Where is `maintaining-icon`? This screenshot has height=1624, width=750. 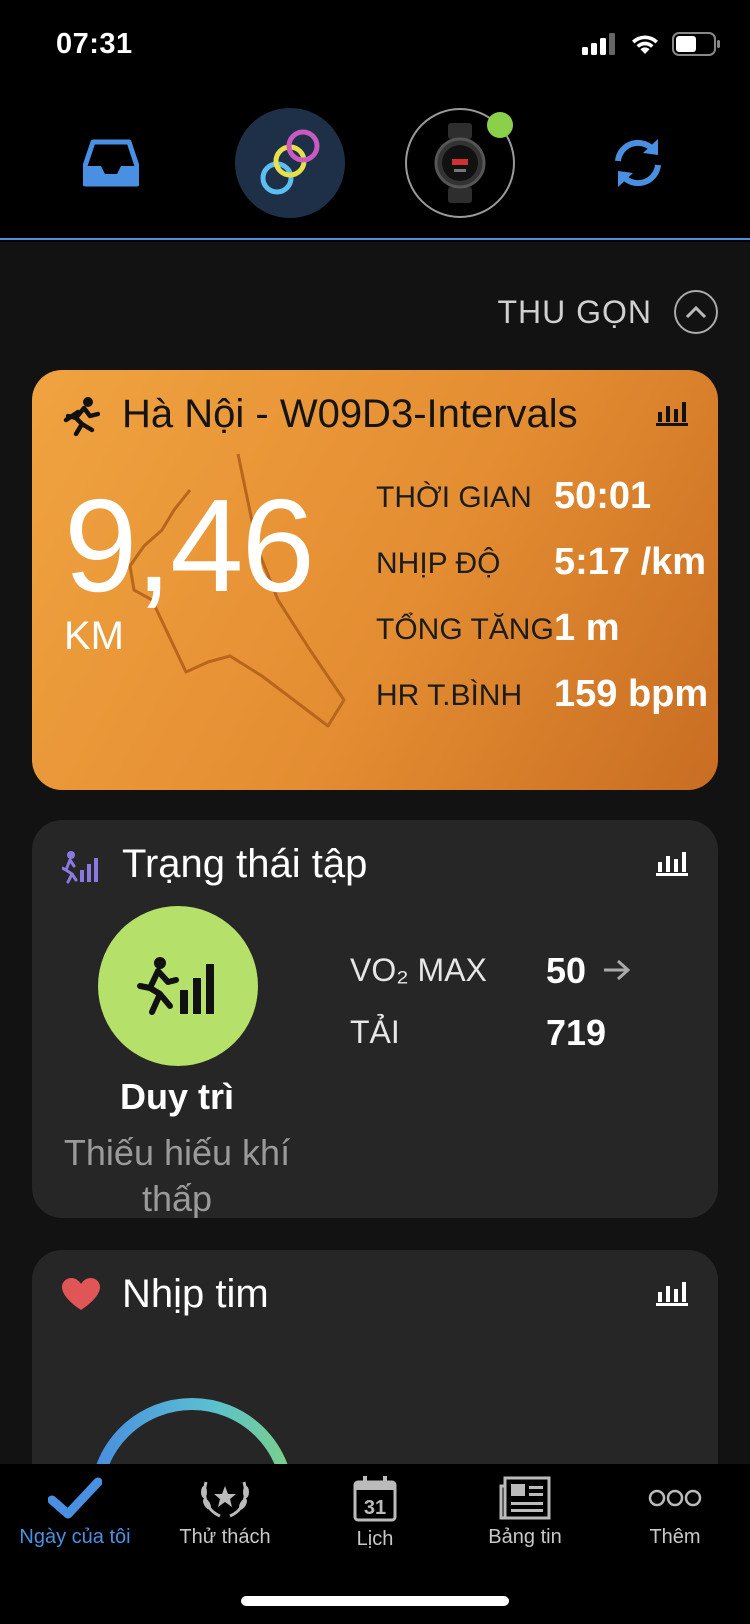
maintaining-icon is located at coordinates (175, 986).